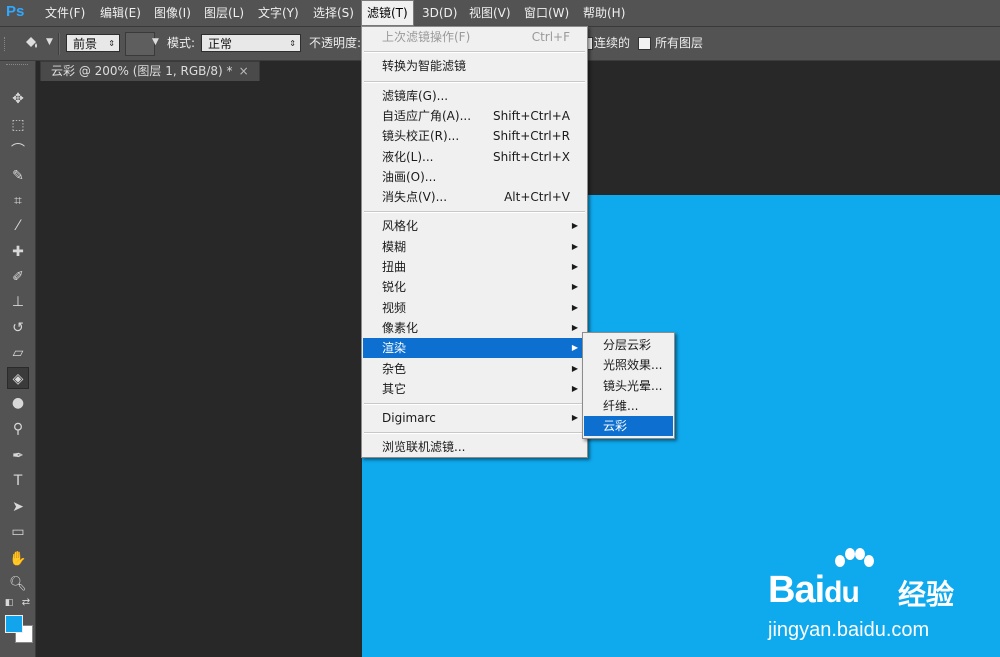 The width and height of the screenshot is (1000, 657). I want to click on foreground-color-swatch, so click(14, 624).